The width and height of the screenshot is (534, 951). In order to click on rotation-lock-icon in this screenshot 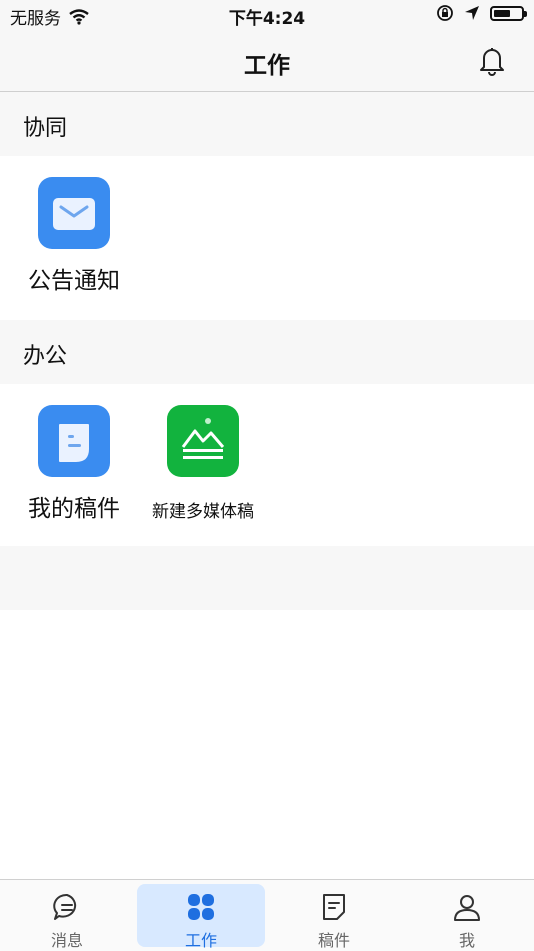, I will do `click(445, 13)`.